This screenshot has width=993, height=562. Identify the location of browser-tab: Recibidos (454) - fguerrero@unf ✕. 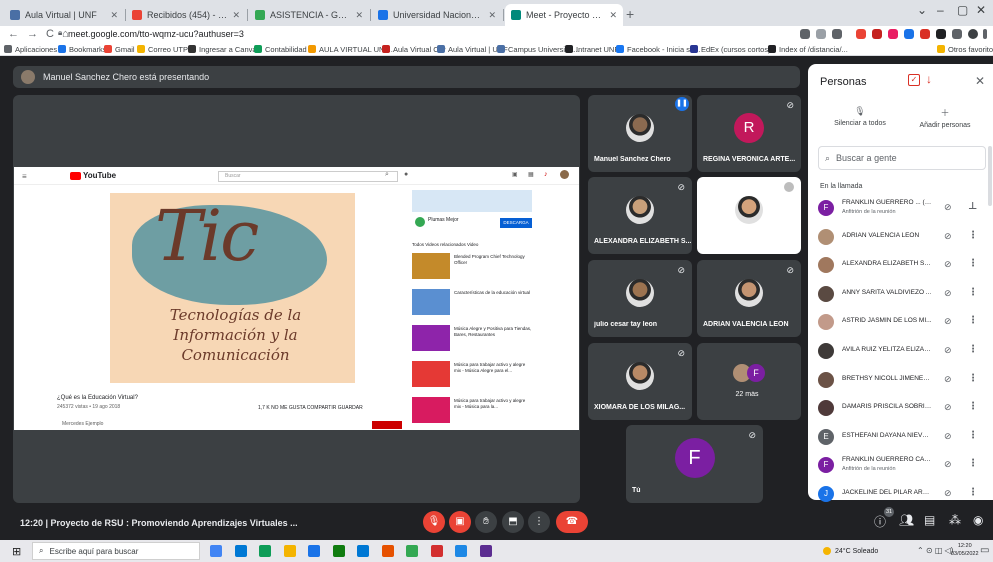
(186, 15).